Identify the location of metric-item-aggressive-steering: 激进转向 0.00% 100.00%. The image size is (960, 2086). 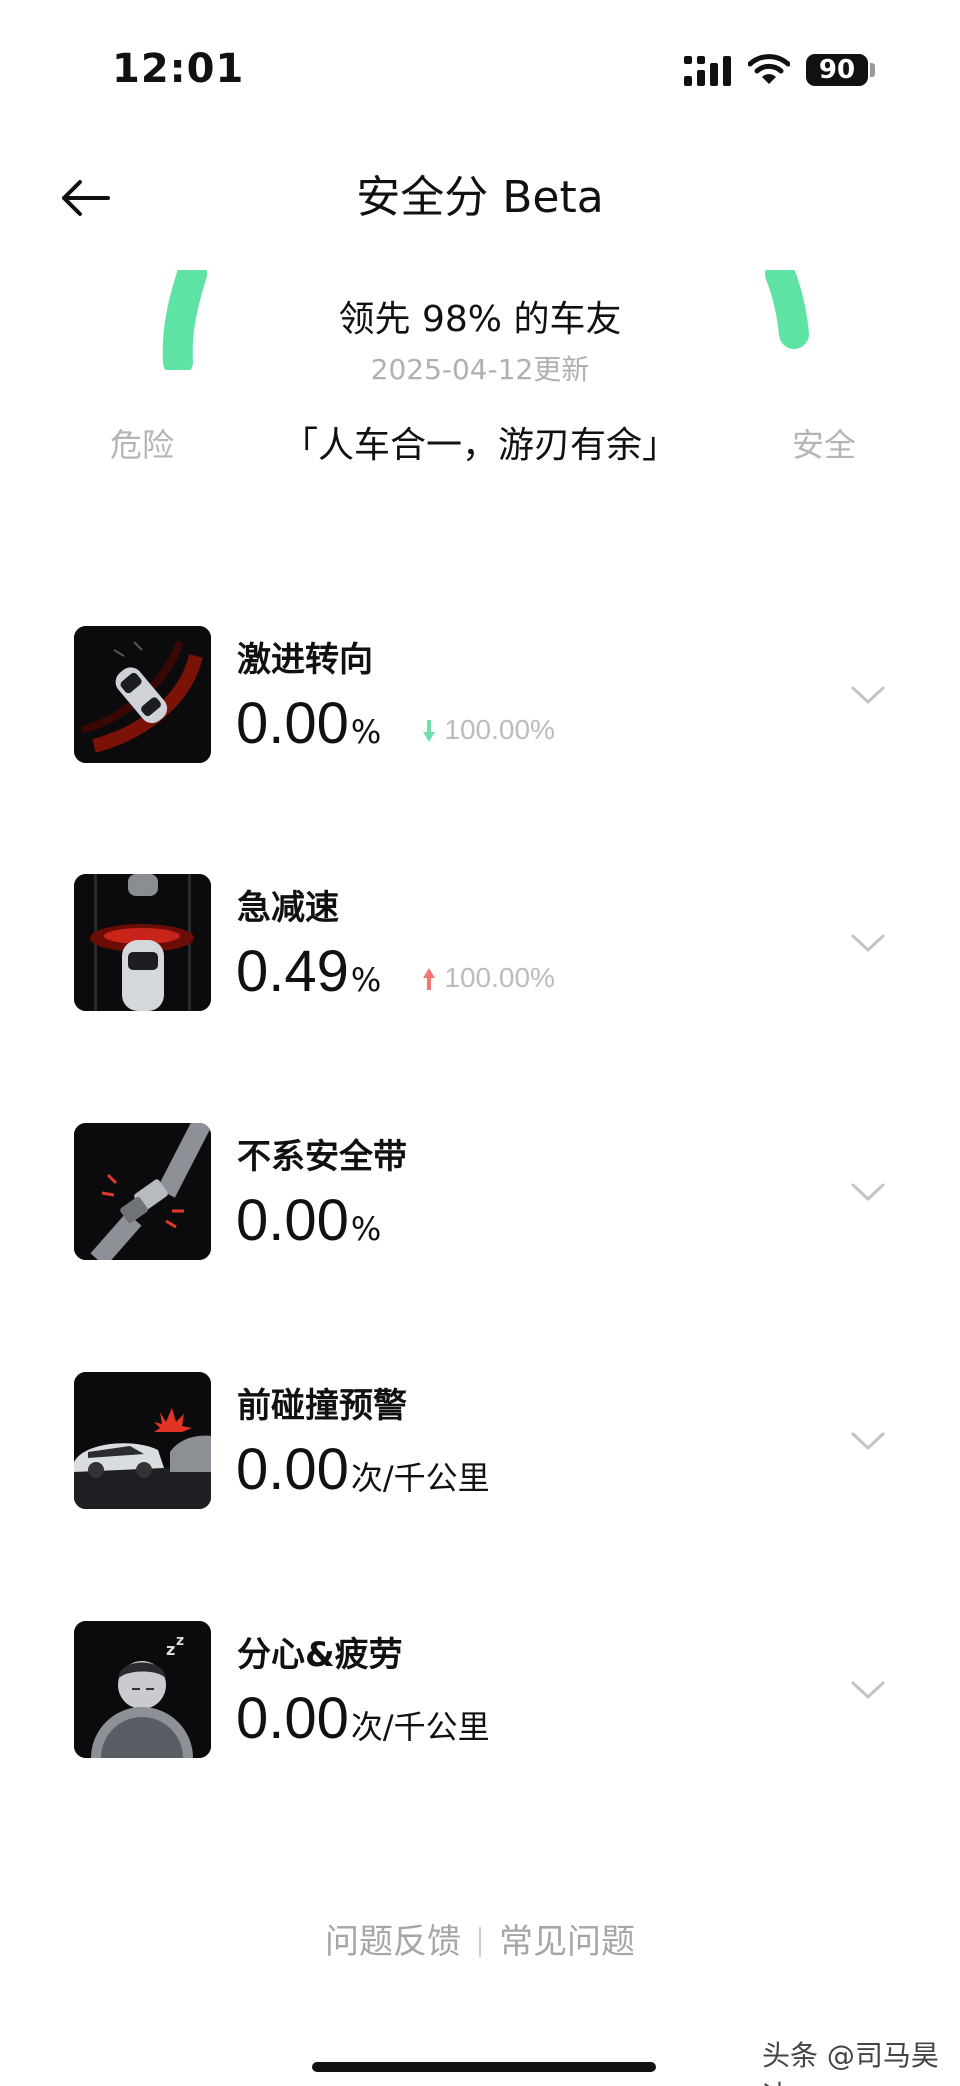
(480, 706).